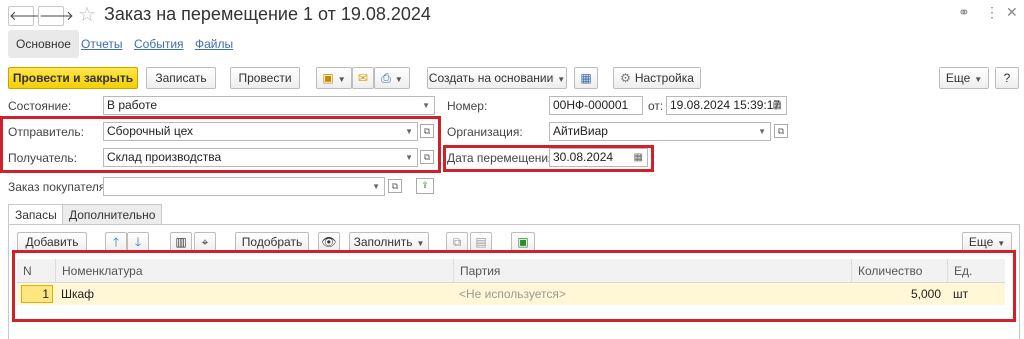 This screenshot has height=339, width=1024. Describe the element at coordinates (269, 105) in the screenshot. I see `state-field: В работе ▼` at that location.